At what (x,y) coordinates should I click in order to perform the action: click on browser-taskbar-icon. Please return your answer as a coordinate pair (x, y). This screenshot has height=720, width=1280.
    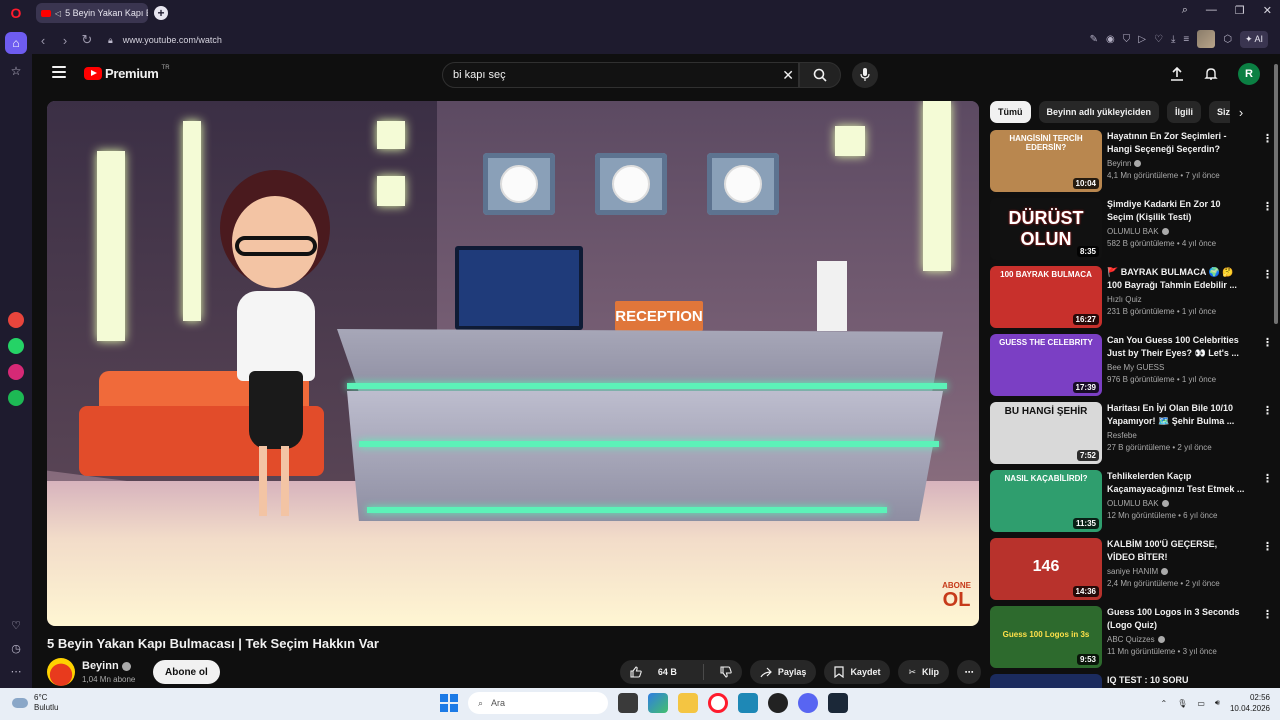
    Looking at the image, I should click on (748, 703).